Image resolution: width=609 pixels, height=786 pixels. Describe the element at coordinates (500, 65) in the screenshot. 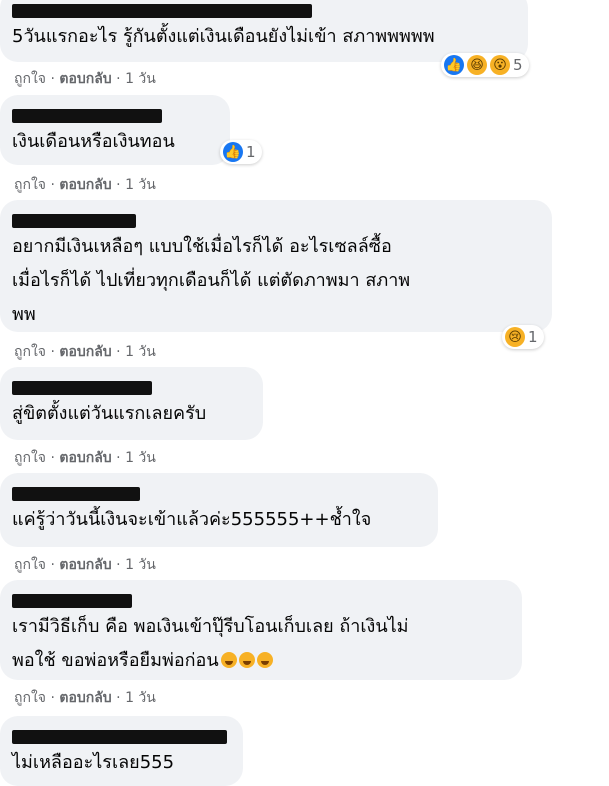

I see `wow-reaction-icon: 😮` at that location.